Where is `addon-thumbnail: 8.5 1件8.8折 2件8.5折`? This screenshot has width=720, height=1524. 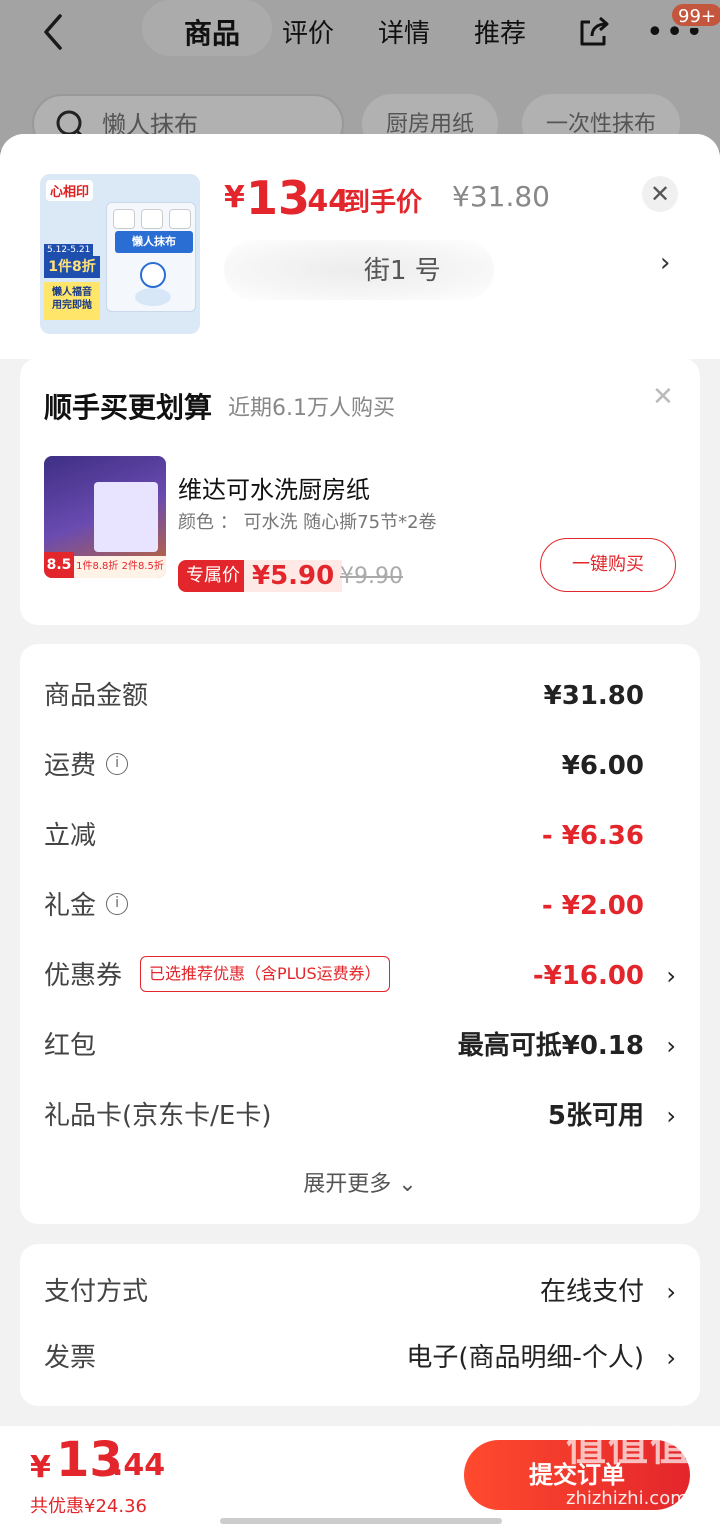
addon-thumbnail: 8.5 1件8.8折 2件8.5折 is located at coordinates (105, 517).